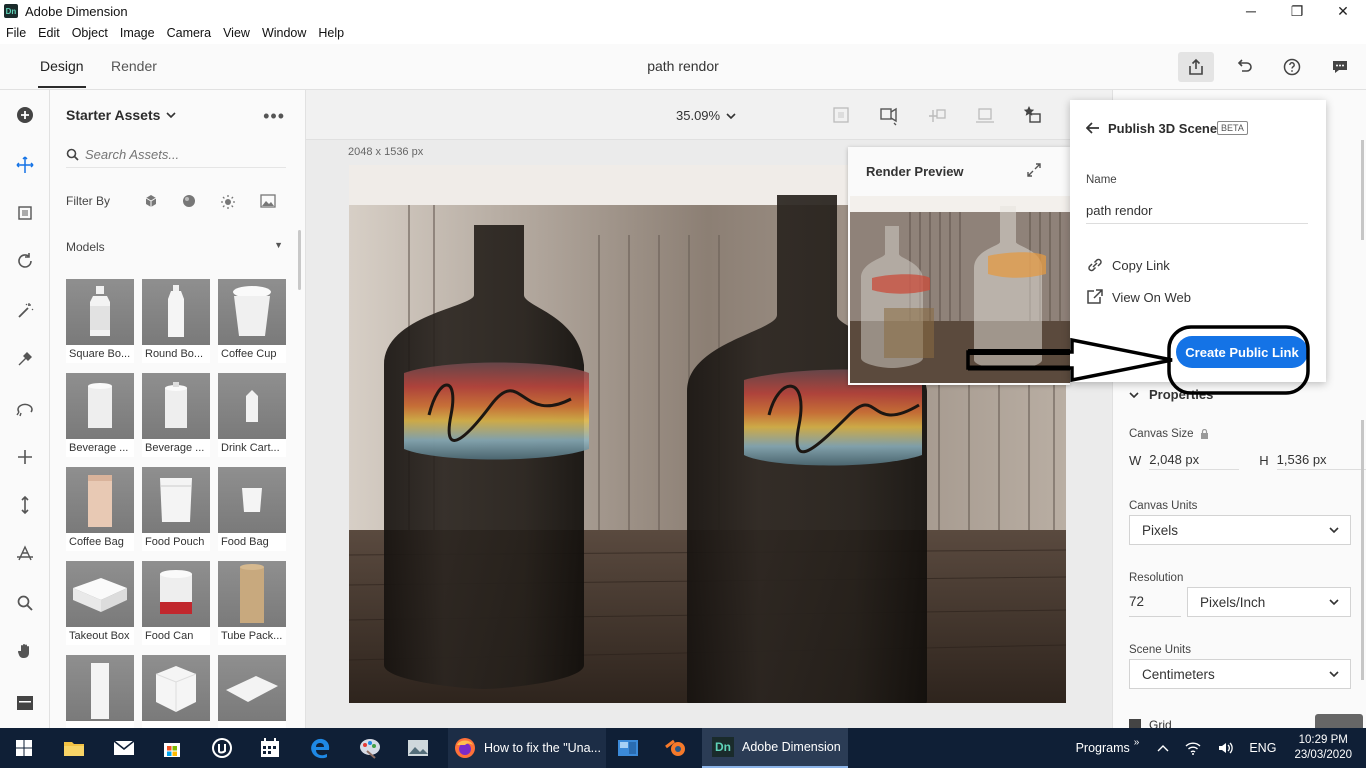 The height and width of the screenshot is (768, 1366). What do you see at coordinates (252, 691) in the screenshot?
I see `asset-flat-box` at bounding box center [252, 691].